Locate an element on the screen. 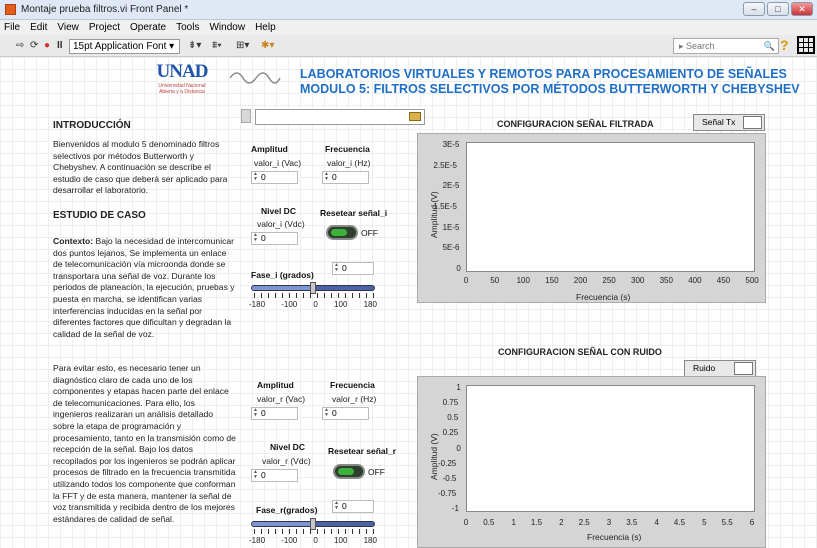 The image size is (817, 548). graph2-y-tick-label: 1 is located at coordinates (458, 387).